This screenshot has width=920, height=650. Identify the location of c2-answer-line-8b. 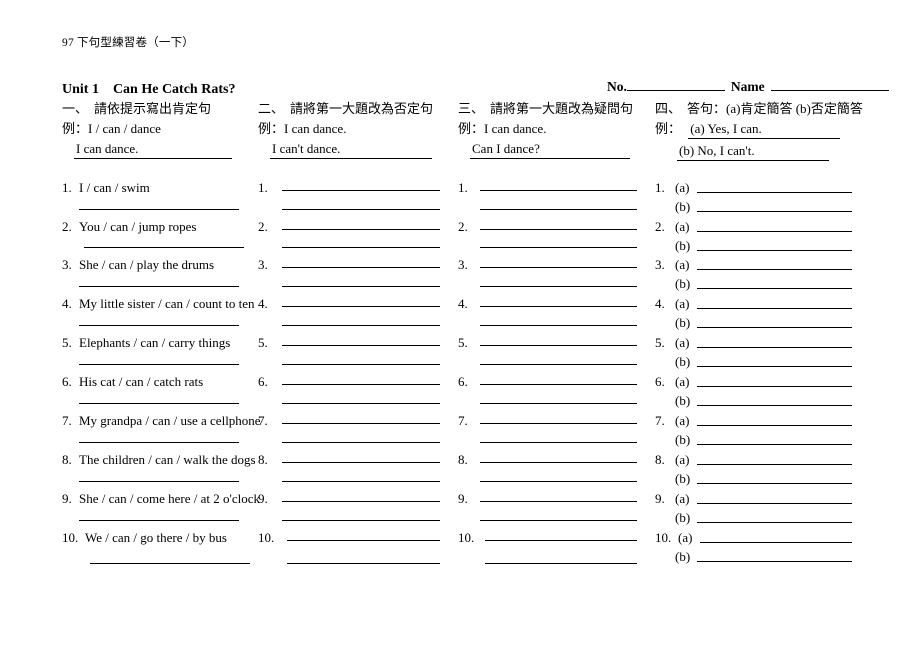
(361, 481).